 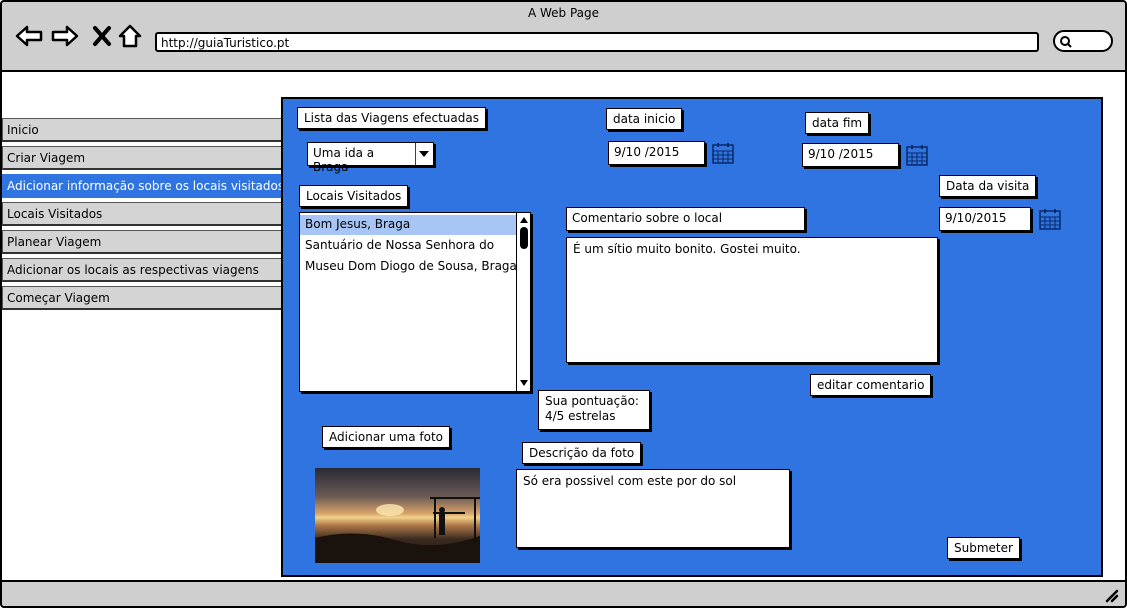 What do you see at coordinates (563, 13) in the screenshot?
I see `window-title: A Web Page` at bounding box center [563, 13].